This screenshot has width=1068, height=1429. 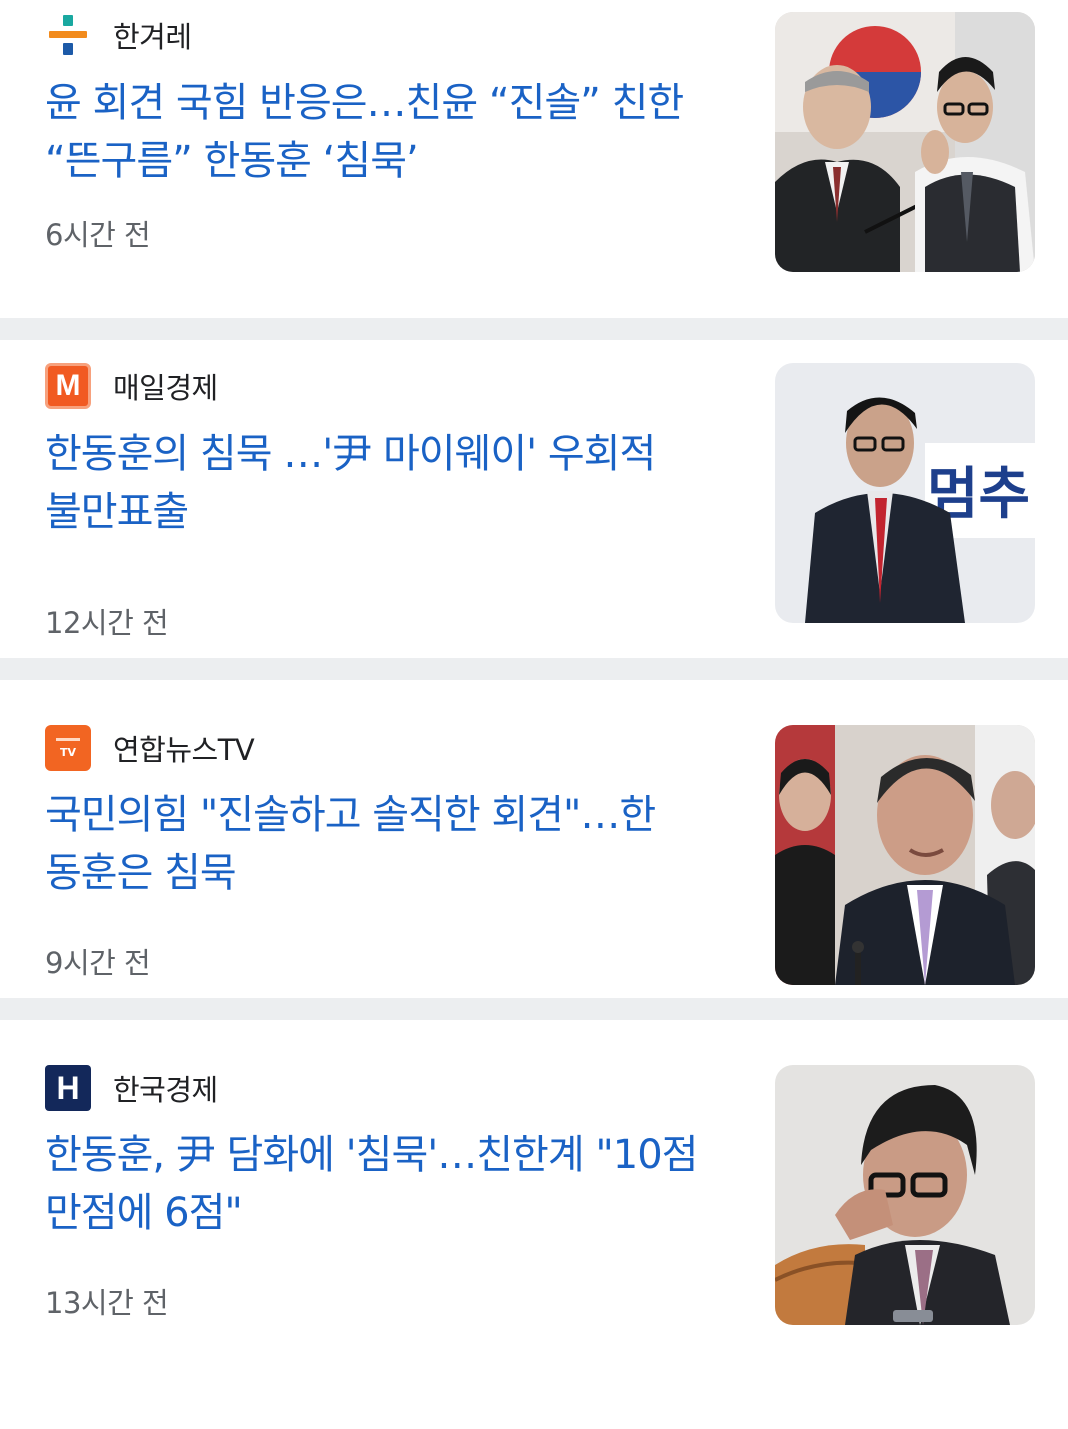 I want to click on logo-letter: M, so click(x=68, y=385).